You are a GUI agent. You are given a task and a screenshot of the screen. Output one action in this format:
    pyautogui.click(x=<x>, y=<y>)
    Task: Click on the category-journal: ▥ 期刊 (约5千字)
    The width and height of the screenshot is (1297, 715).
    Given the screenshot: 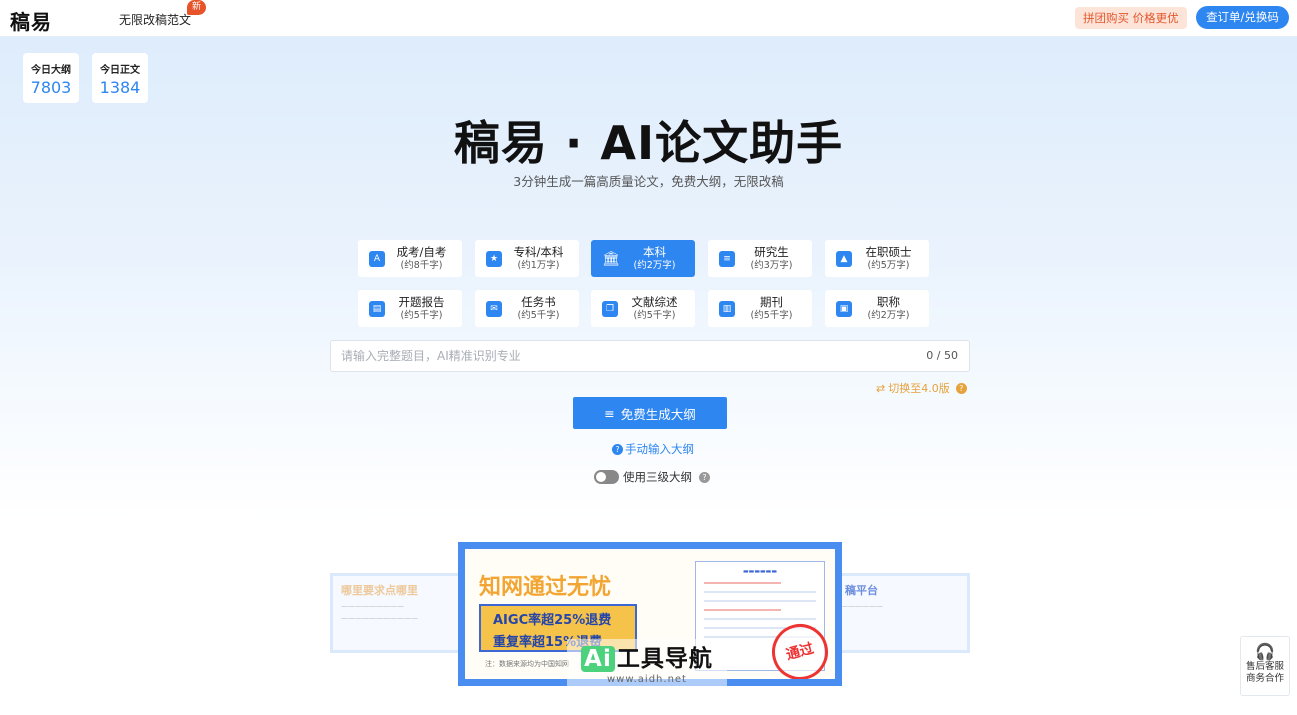 What is the action you would take?
    pyautogui.click(x=760, y=308)
    